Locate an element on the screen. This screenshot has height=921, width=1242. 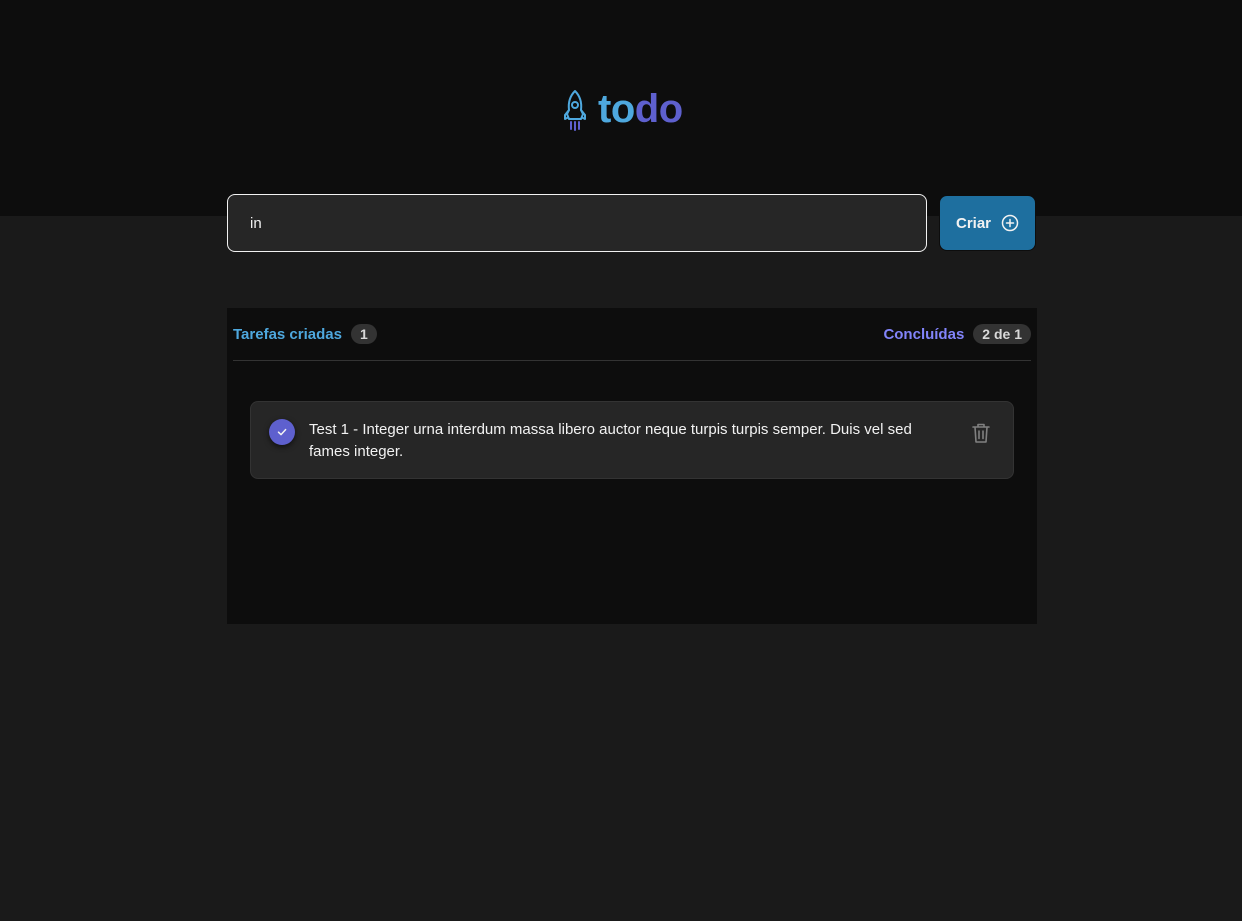
task-complete-checkbox is located at coordinates (282, 432).